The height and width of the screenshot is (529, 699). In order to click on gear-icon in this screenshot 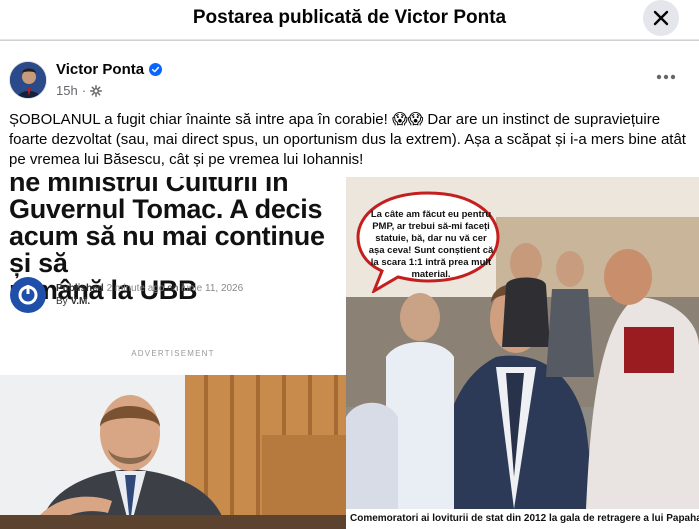, I will do `click(96, 90)`.